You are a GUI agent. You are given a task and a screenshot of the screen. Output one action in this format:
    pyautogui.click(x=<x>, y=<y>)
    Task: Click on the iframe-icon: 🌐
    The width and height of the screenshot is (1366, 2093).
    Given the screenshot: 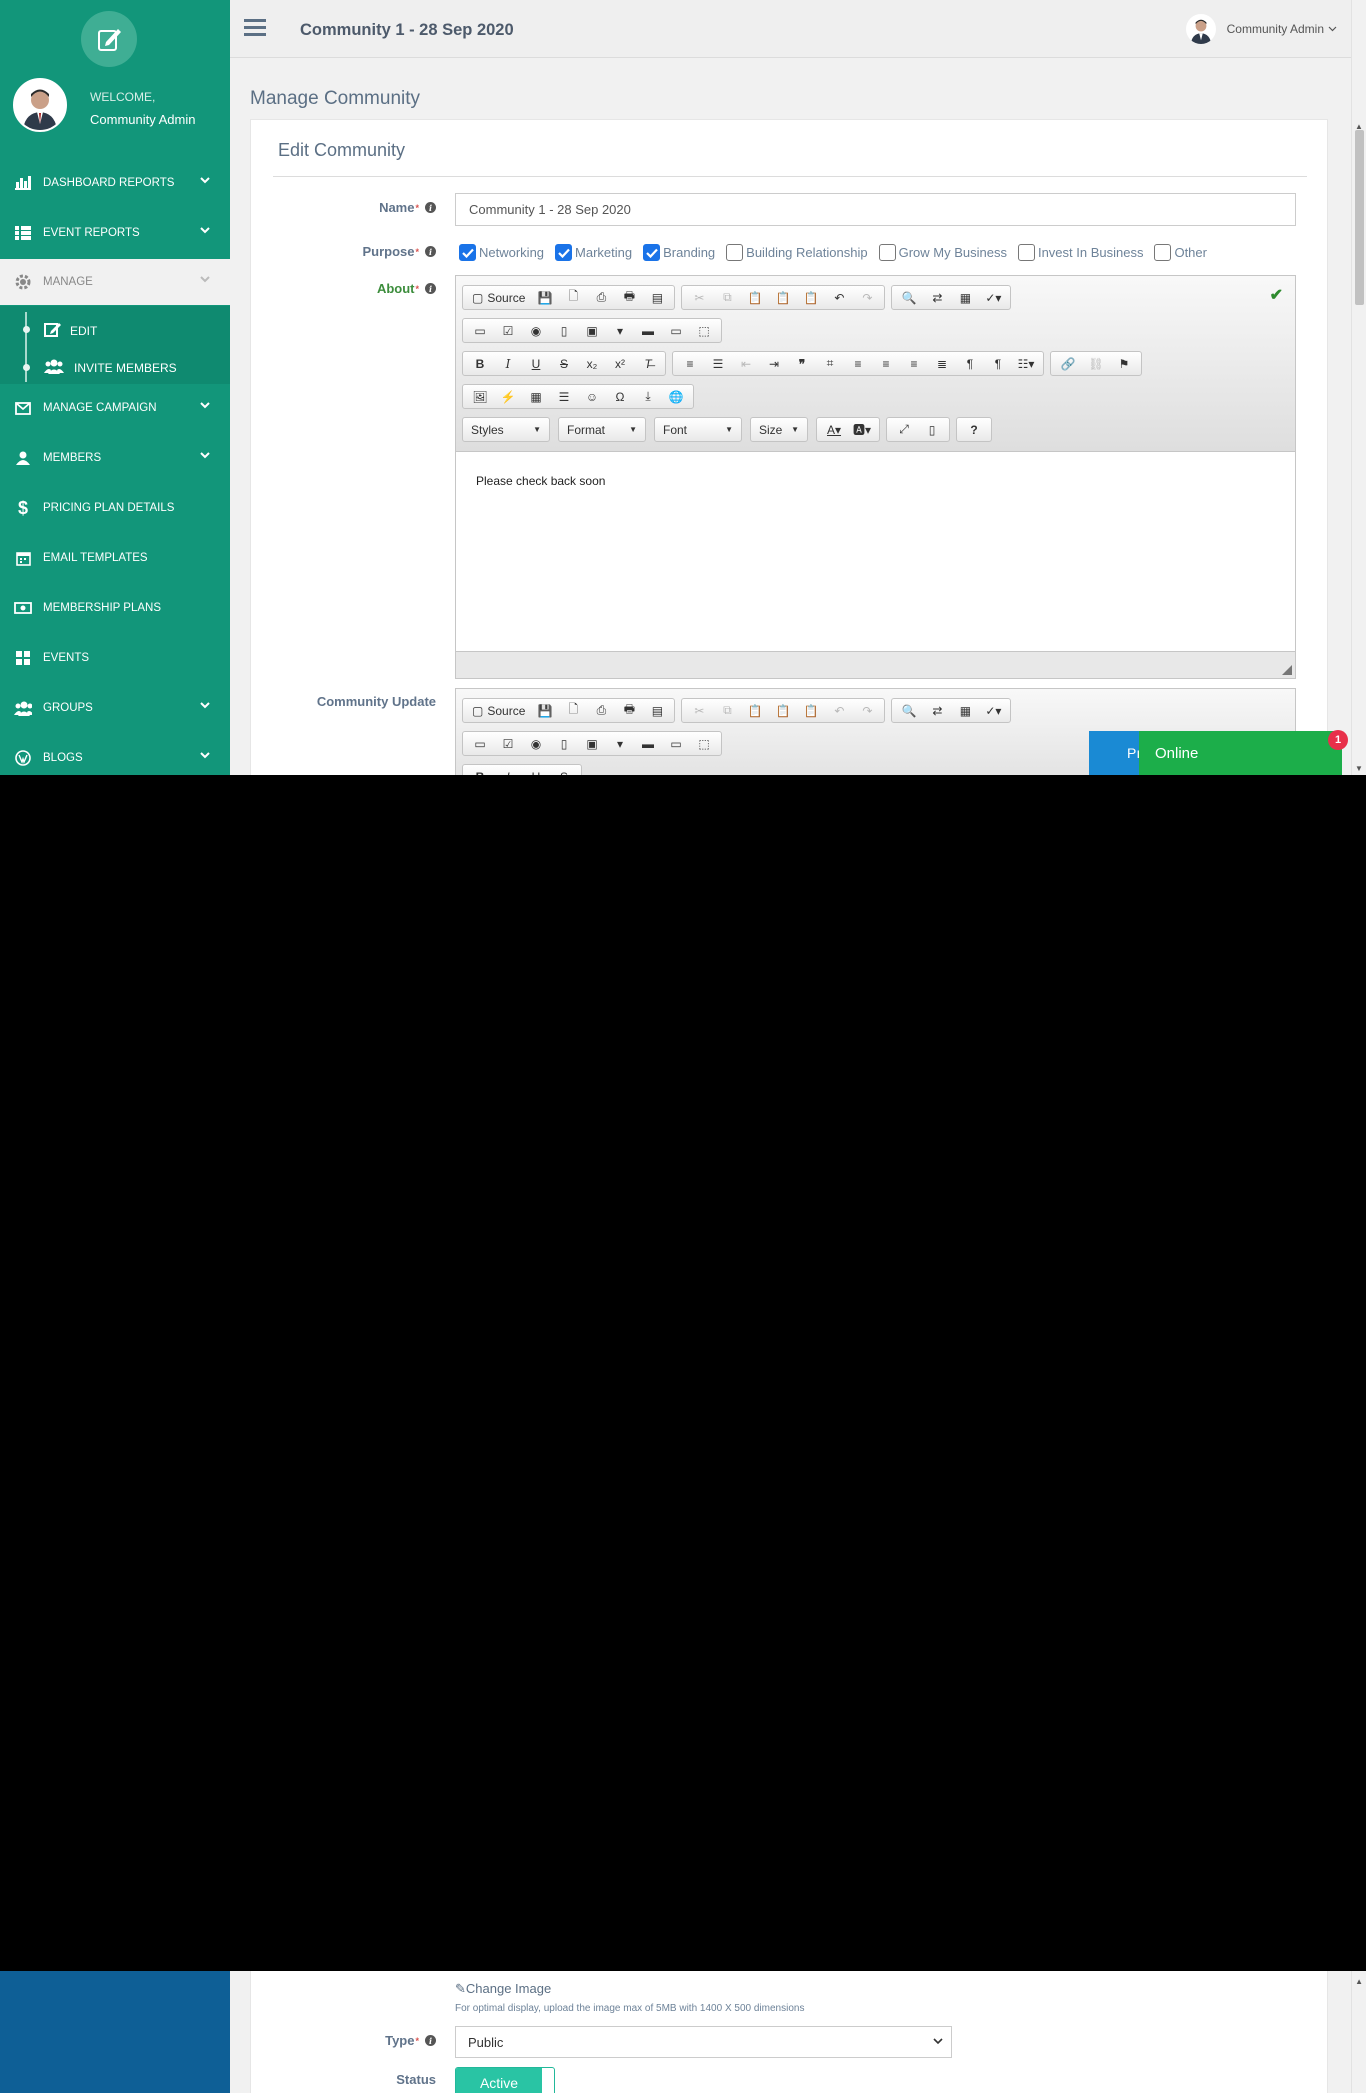 What is the action you would take?
    pyautogui.click(x=676, y=396)
    